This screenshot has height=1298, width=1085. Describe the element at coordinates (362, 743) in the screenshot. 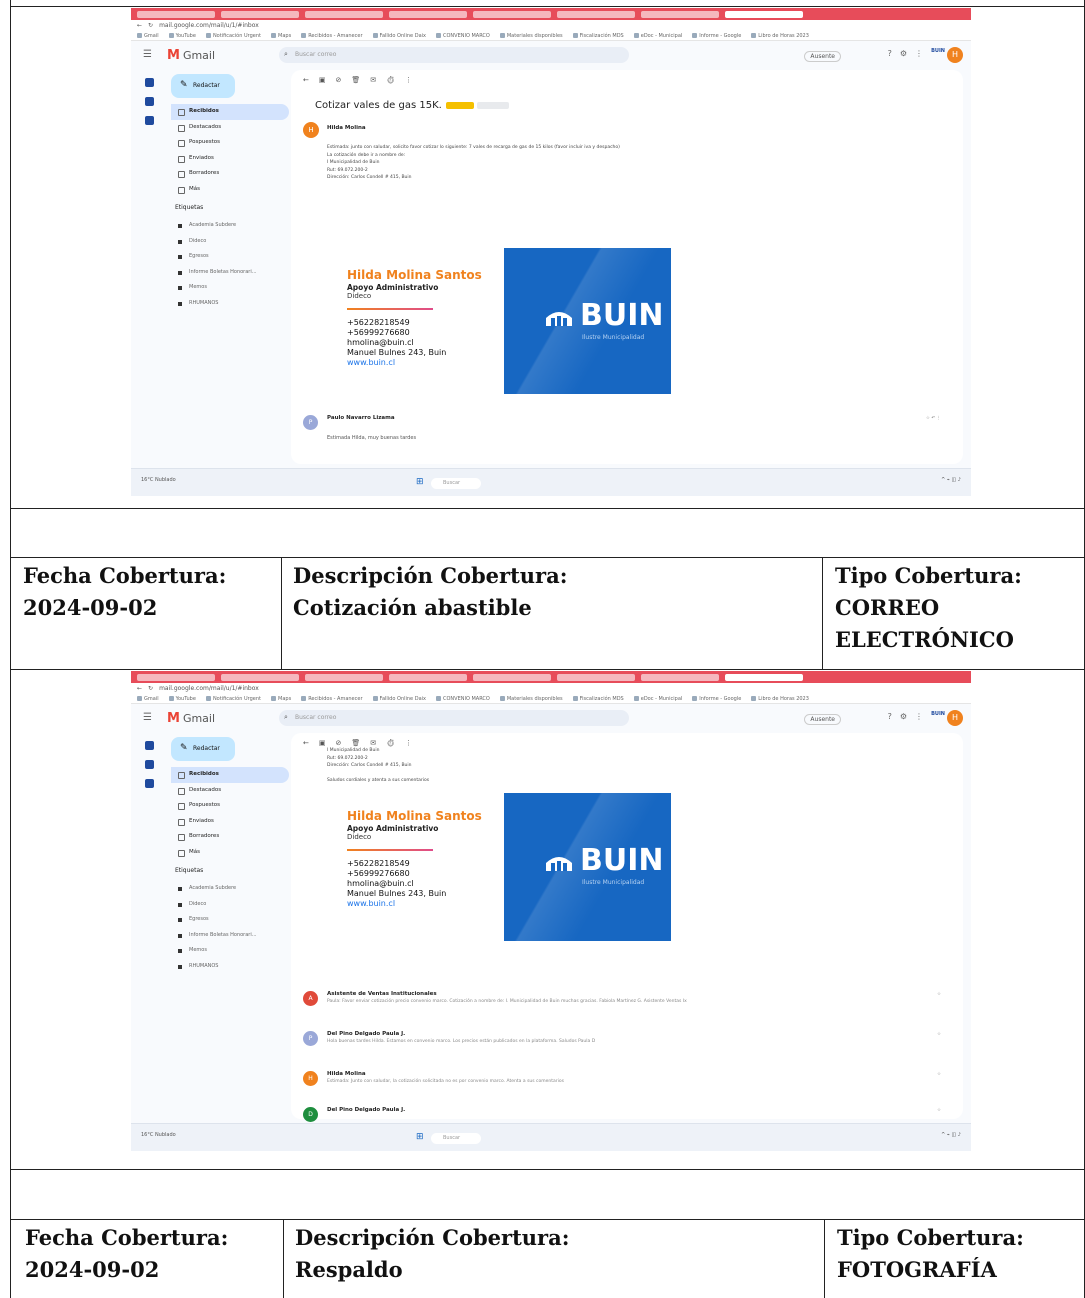

I see `email-toolbar: ←▣⊘🗑✉⏱⋮` at that location.